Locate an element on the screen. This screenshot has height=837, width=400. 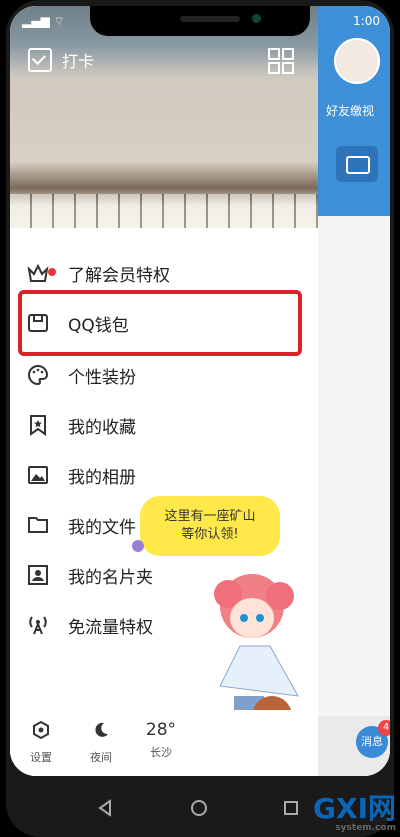
bookmark-star-icon is located at coordinates (38, 425).